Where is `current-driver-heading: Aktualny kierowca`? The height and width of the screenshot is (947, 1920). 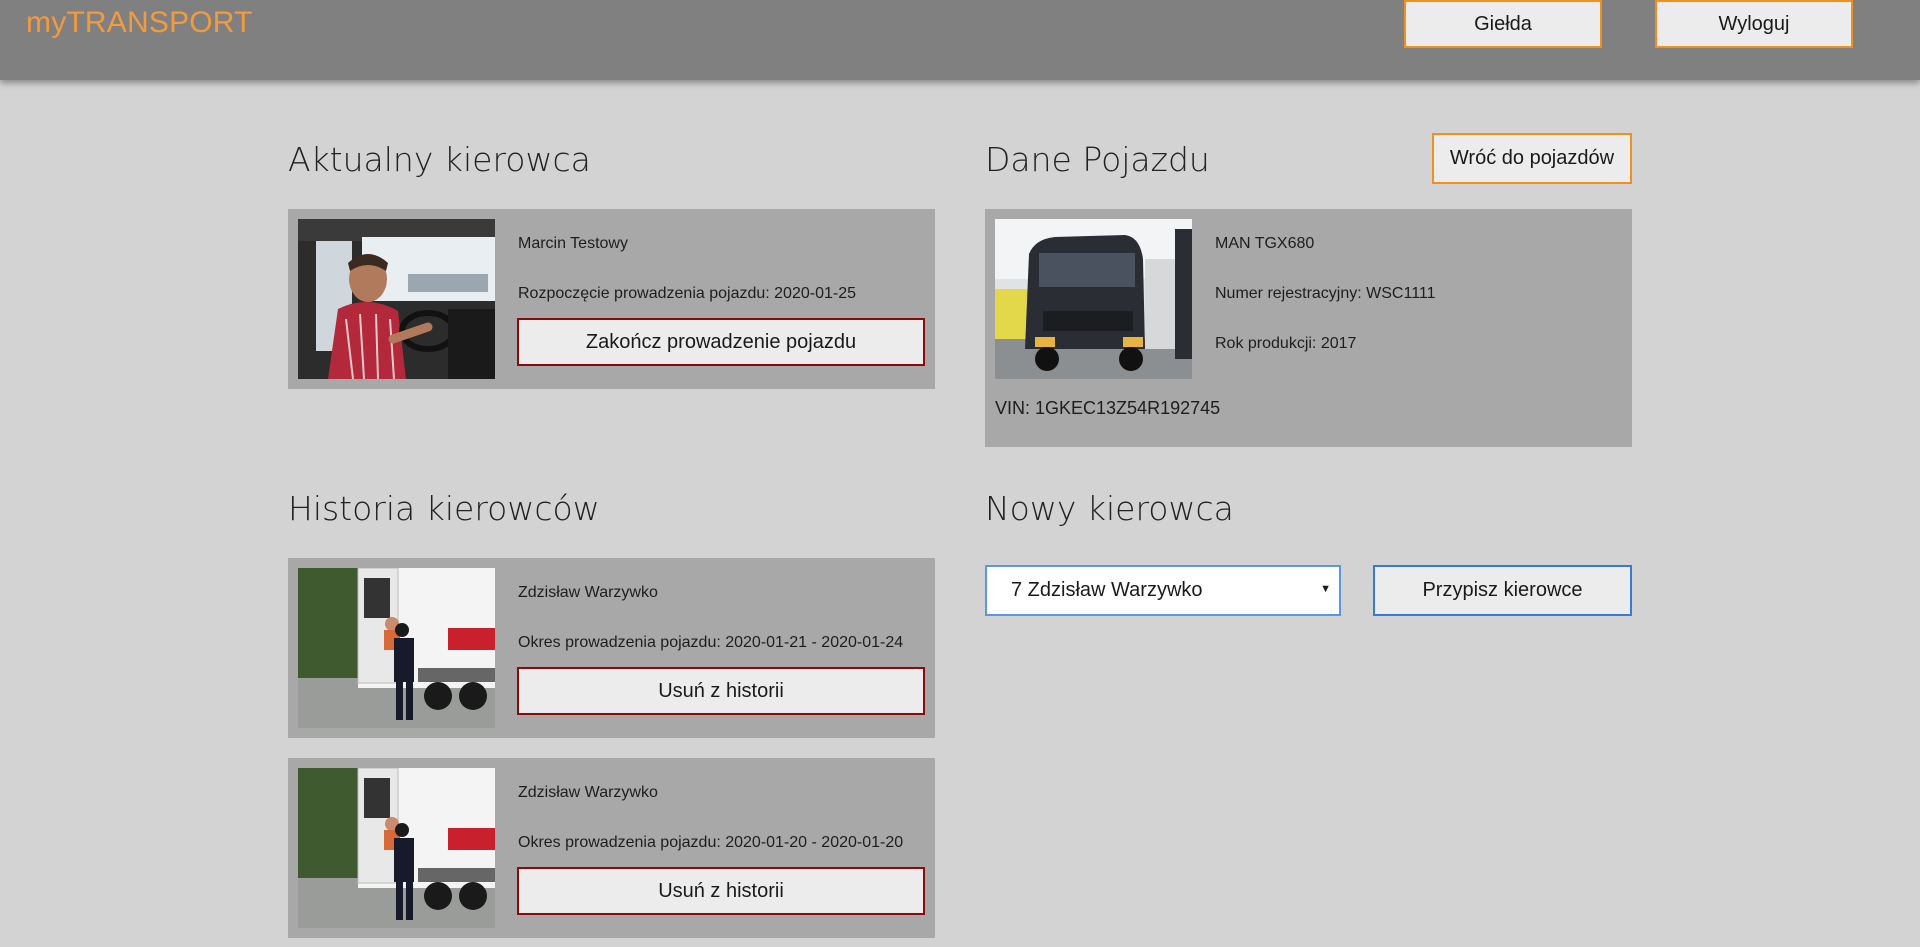
current-driver-heading: Aktualny kierowca is located at coordinates (439, 159).